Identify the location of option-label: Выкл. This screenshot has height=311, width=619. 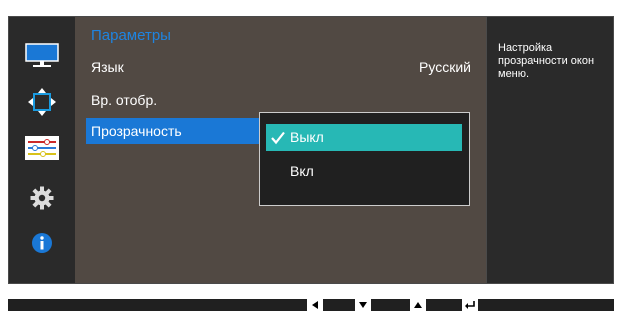
(307, 137).